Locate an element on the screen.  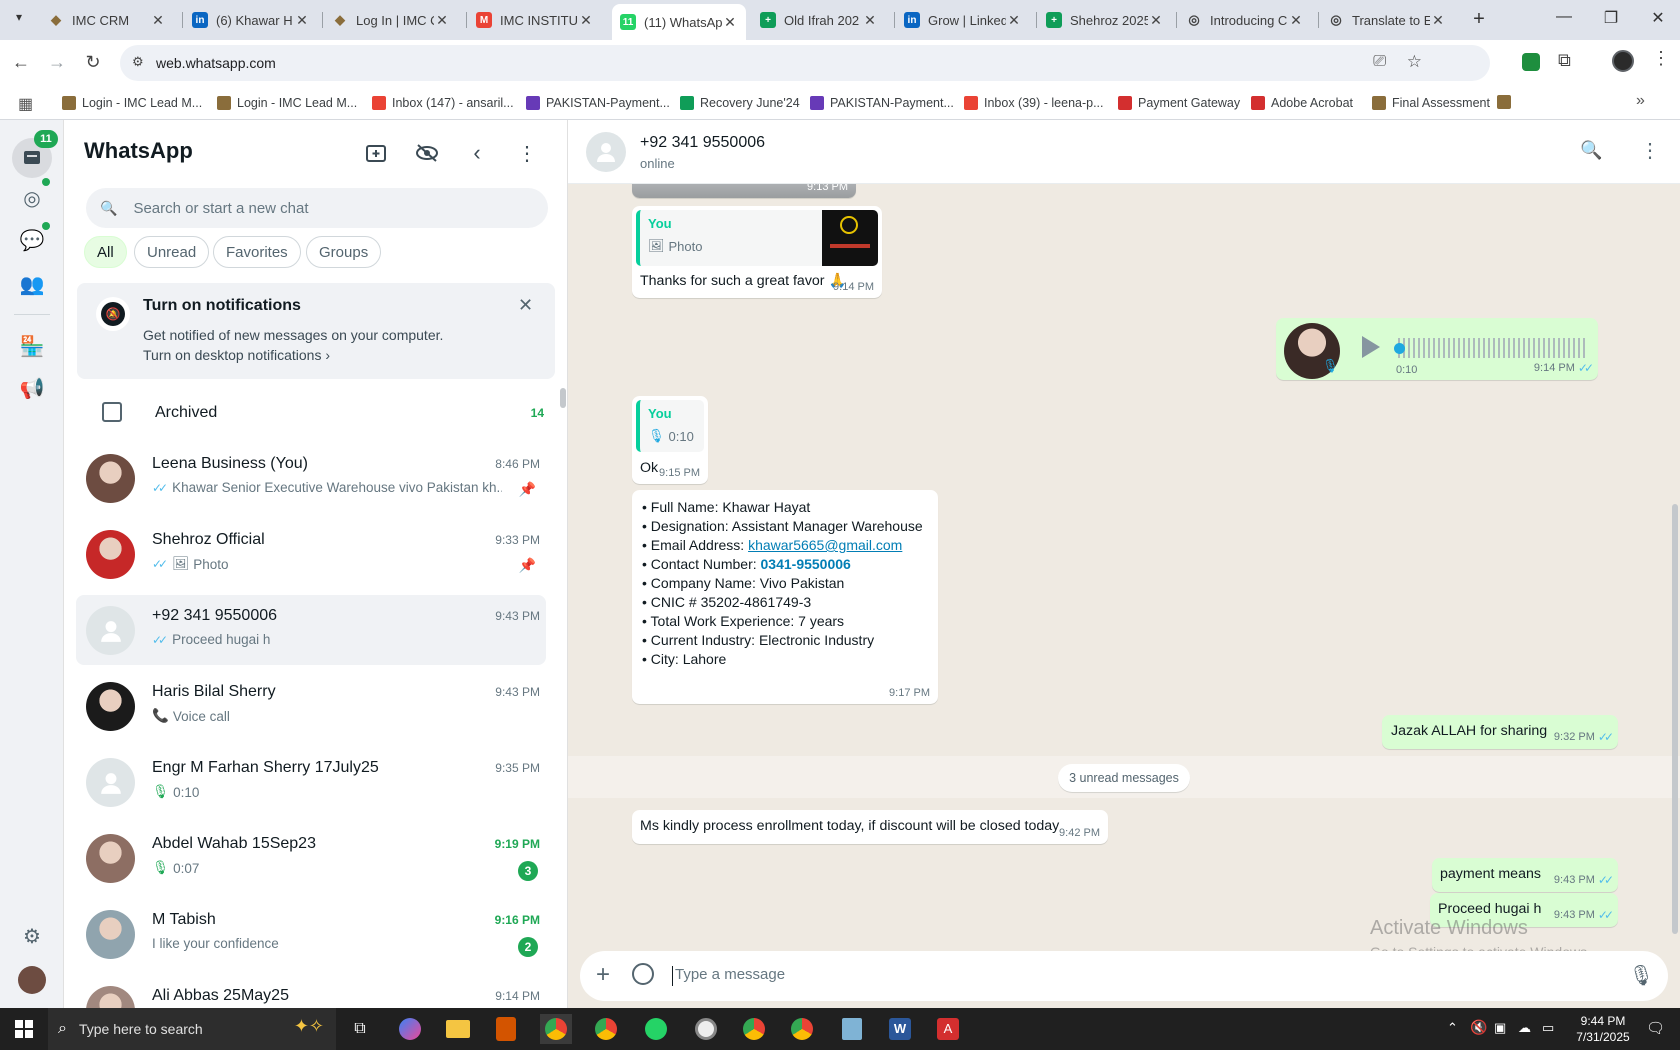
new-tab-button: + is located at coordinates (1479, 19).